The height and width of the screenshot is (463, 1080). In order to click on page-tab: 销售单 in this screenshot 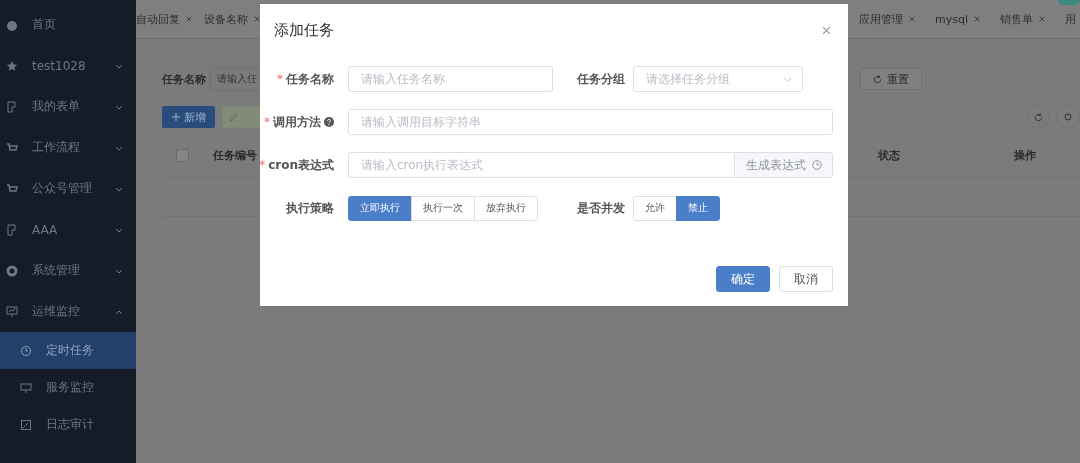, I will do `click(1022, 19)`.